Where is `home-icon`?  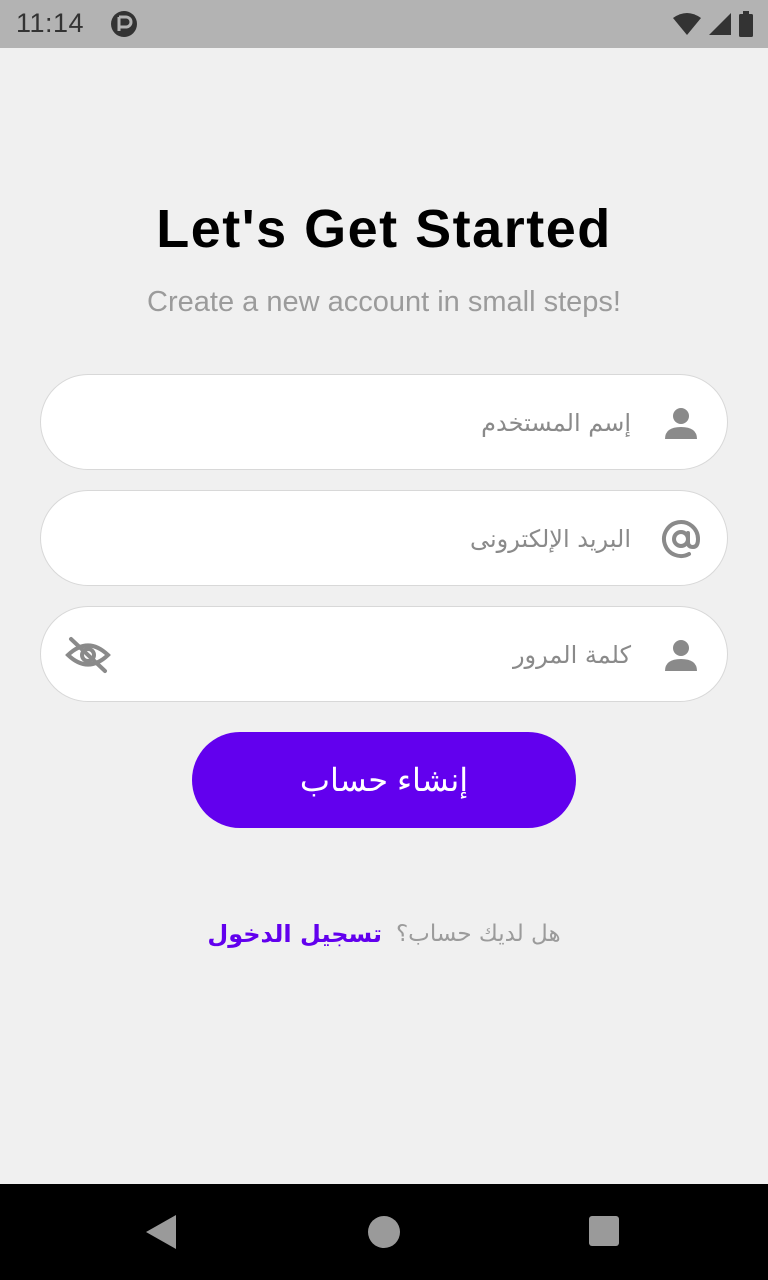 home-icon is located at coordinates (384, 1232).